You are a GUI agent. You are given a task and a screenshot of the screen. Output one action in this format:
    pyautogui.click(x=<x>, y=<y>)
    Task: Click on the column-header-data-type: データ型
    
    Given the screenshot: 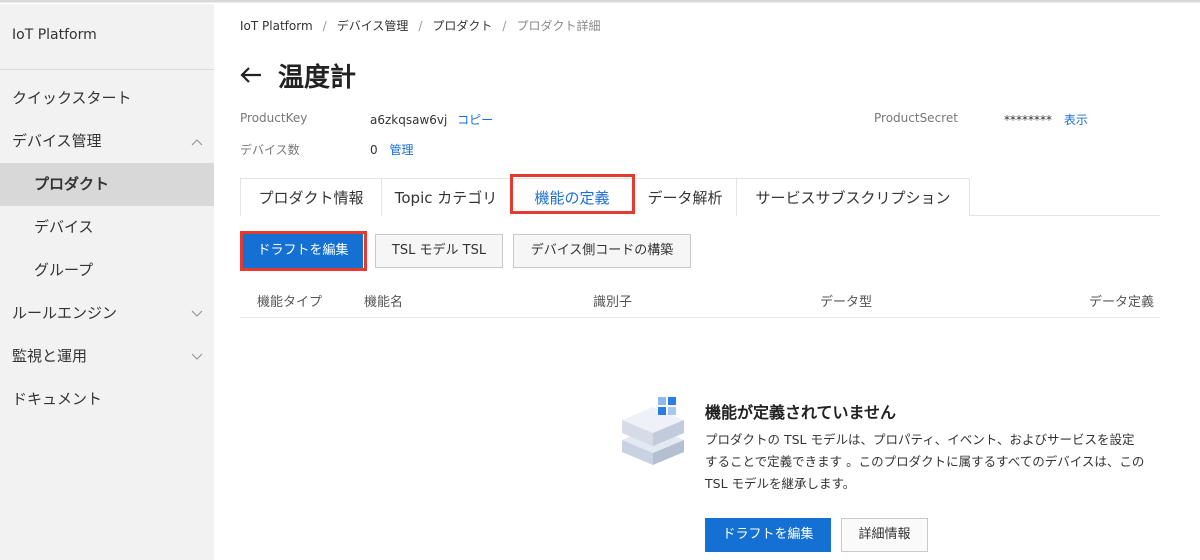 What is the action you would take?
    pyautogui.click(x=846, y=302)
    